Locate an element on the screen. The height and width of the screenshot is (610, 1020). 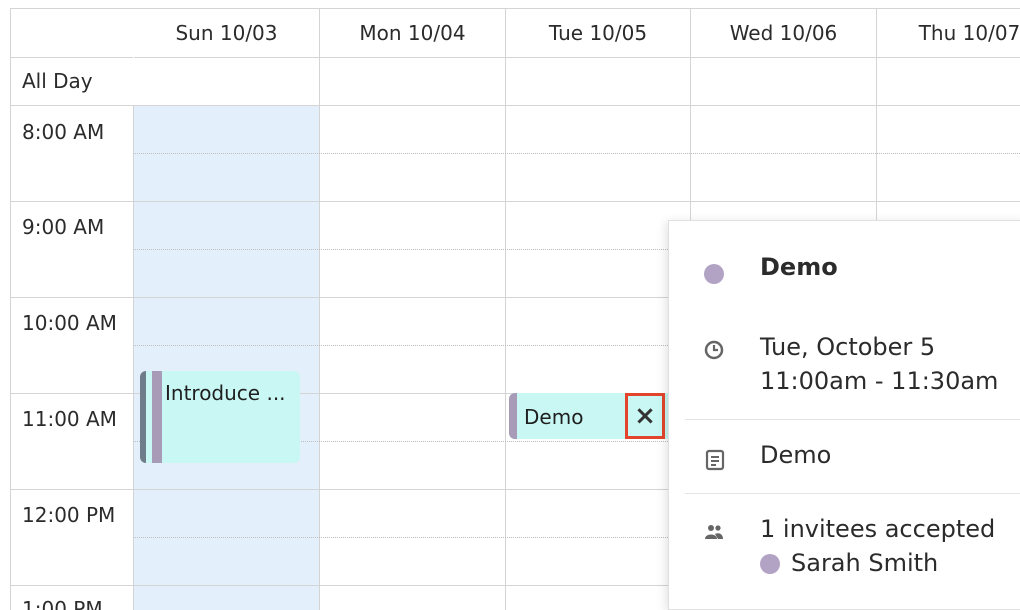
popup-title: Demo is located at coordinates (799, 267).